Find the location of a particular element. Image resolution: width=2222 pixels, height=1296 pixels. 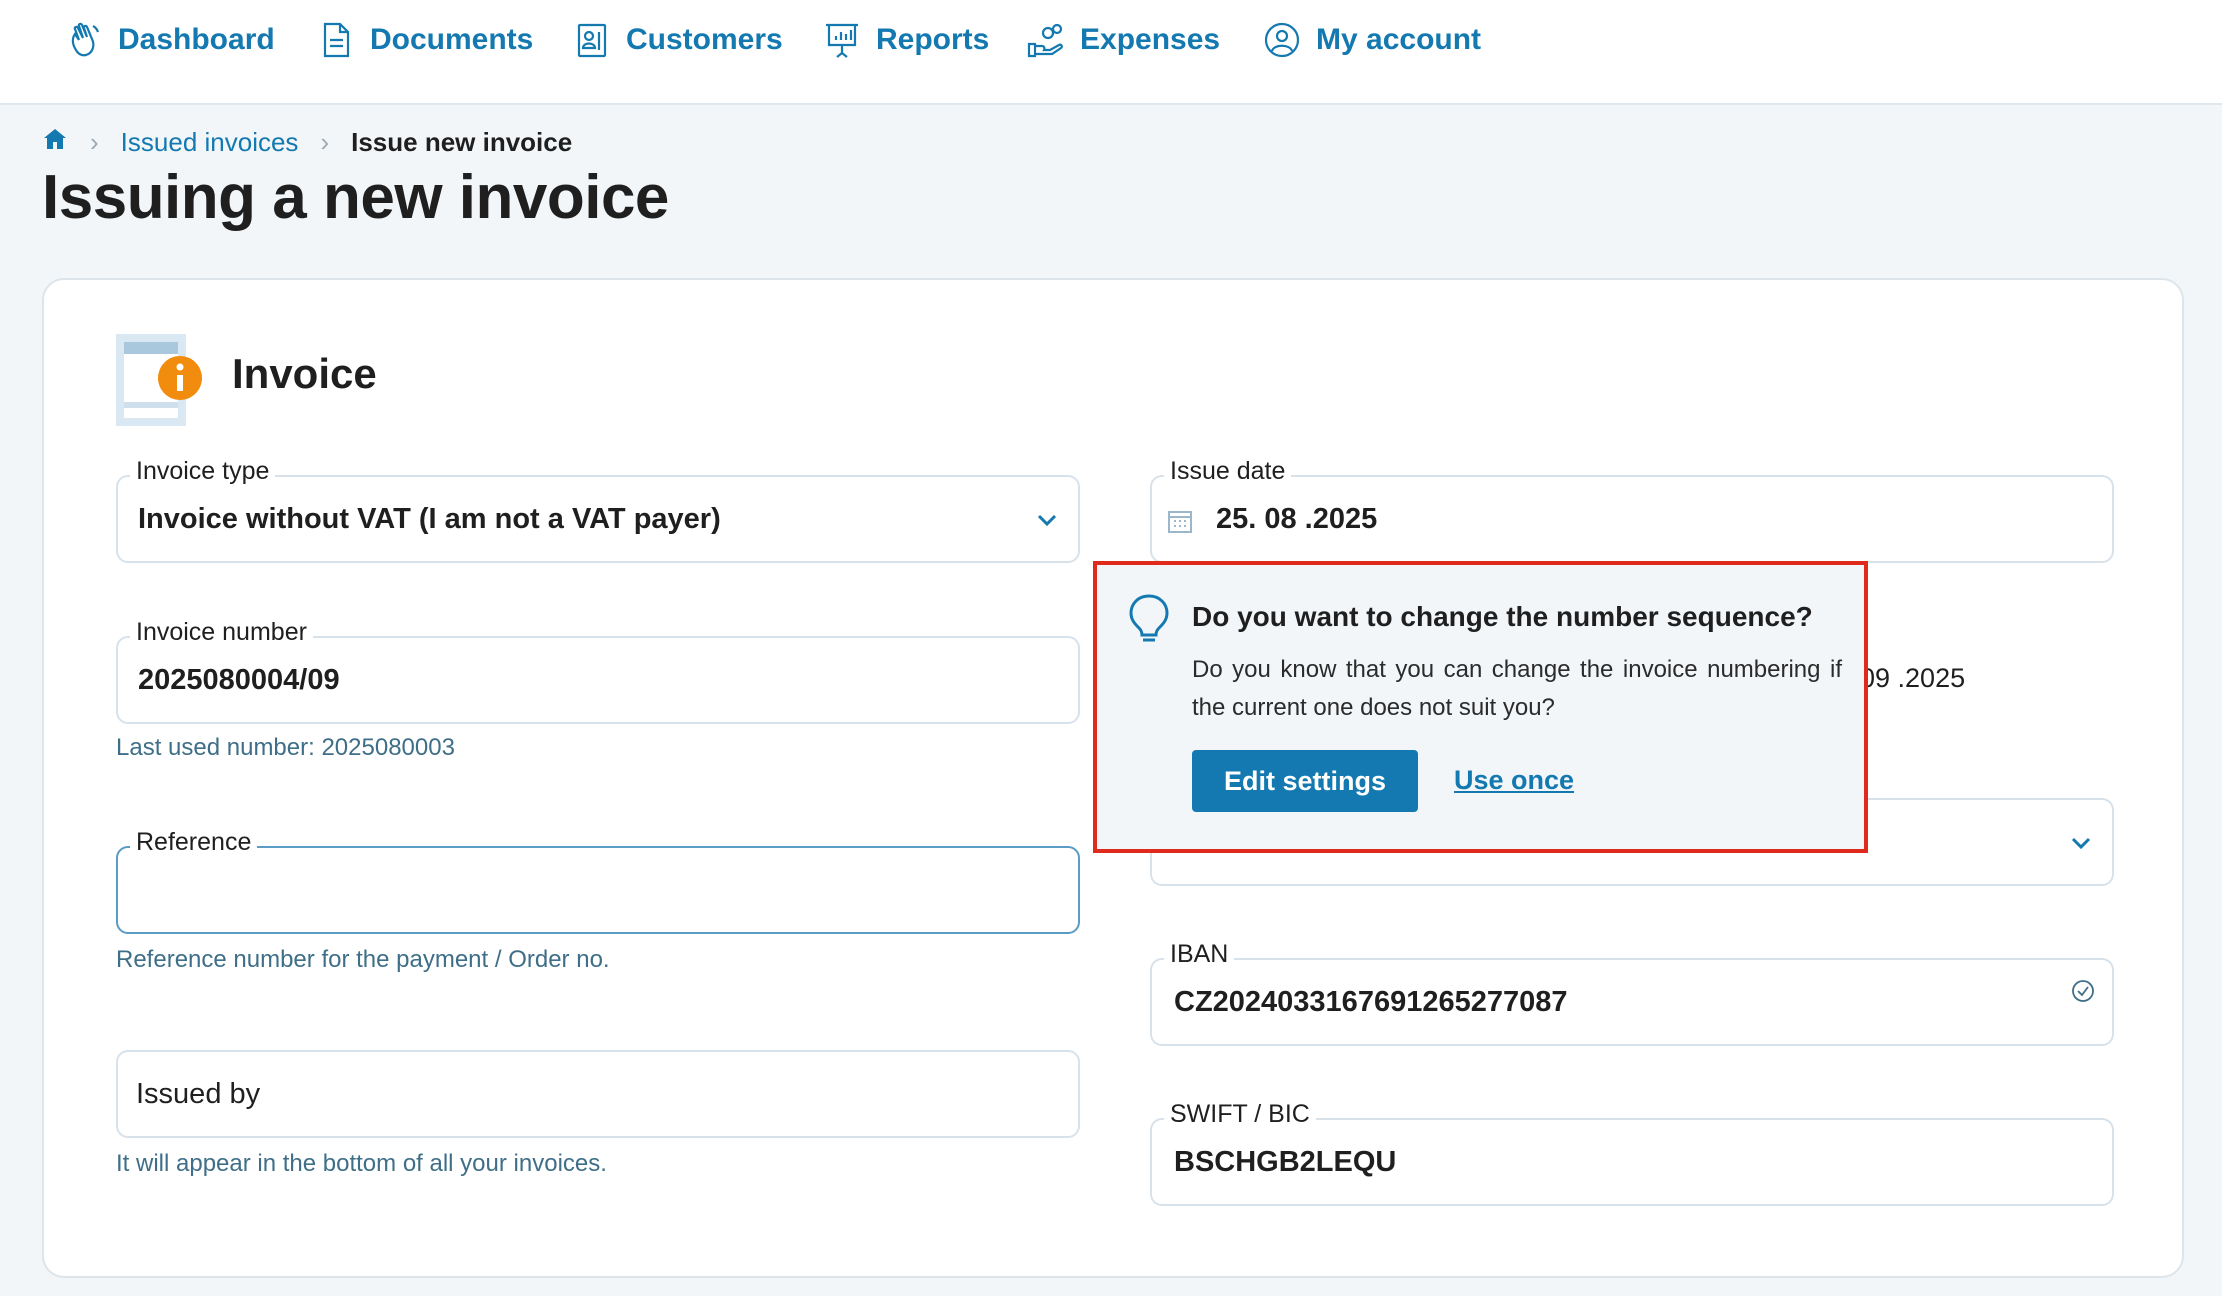

breadcrumb-issued-invoices: Issued invoices is located at coordinates (210, 142).